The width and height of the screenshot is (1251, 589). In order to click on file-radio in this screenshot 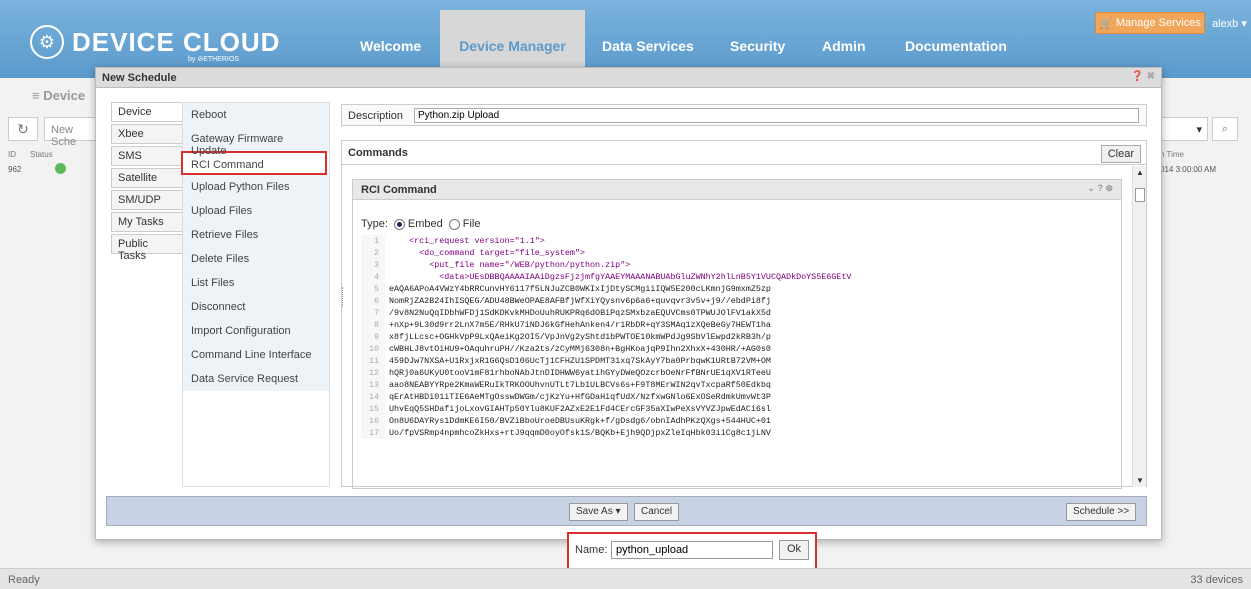, I will do `click(454, 224)`.